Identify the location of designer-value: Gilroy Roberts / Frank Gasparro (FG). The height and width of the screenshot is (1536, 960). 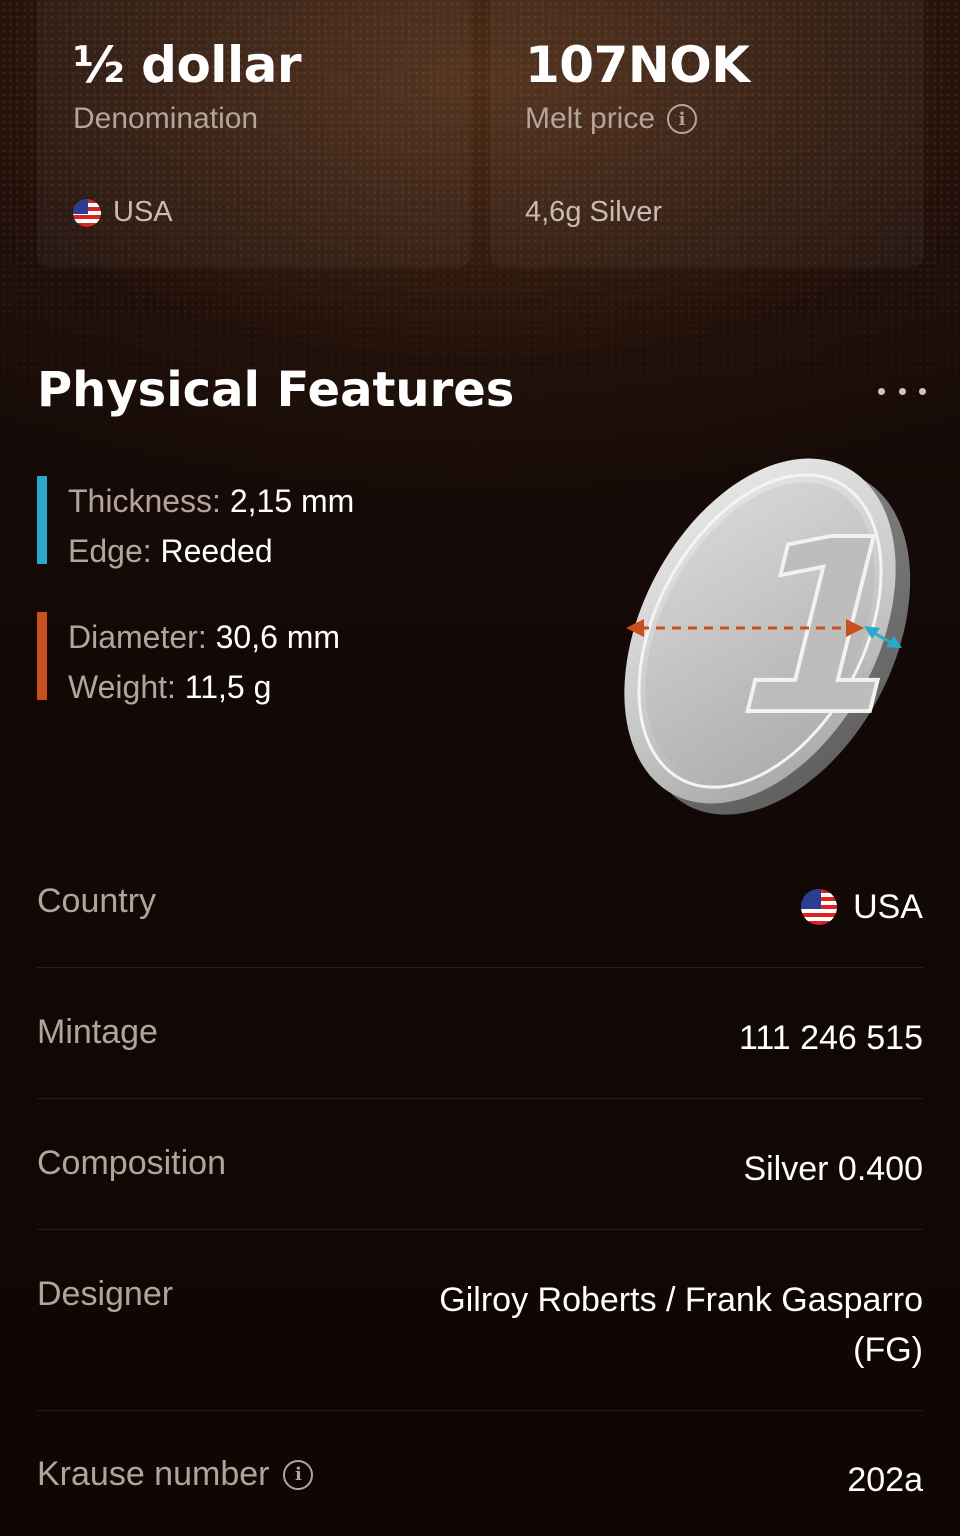
(681, 1325).